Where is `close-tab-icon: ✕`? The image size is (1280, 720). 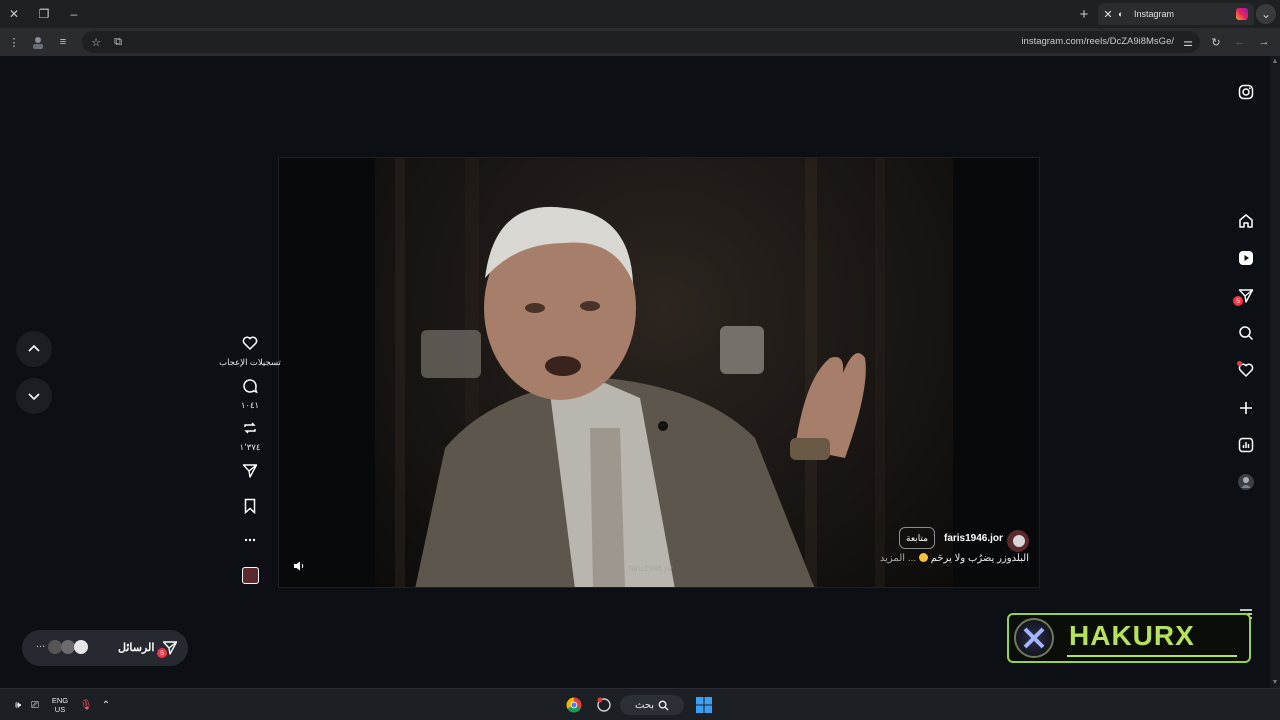
close-tab-icon: ✕ is located at coordinates (1108, 14).